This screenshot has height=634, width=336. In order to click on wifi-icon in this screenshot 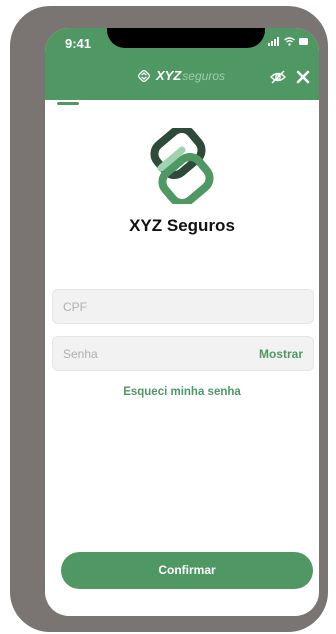, I will do `click(289, 41)`.